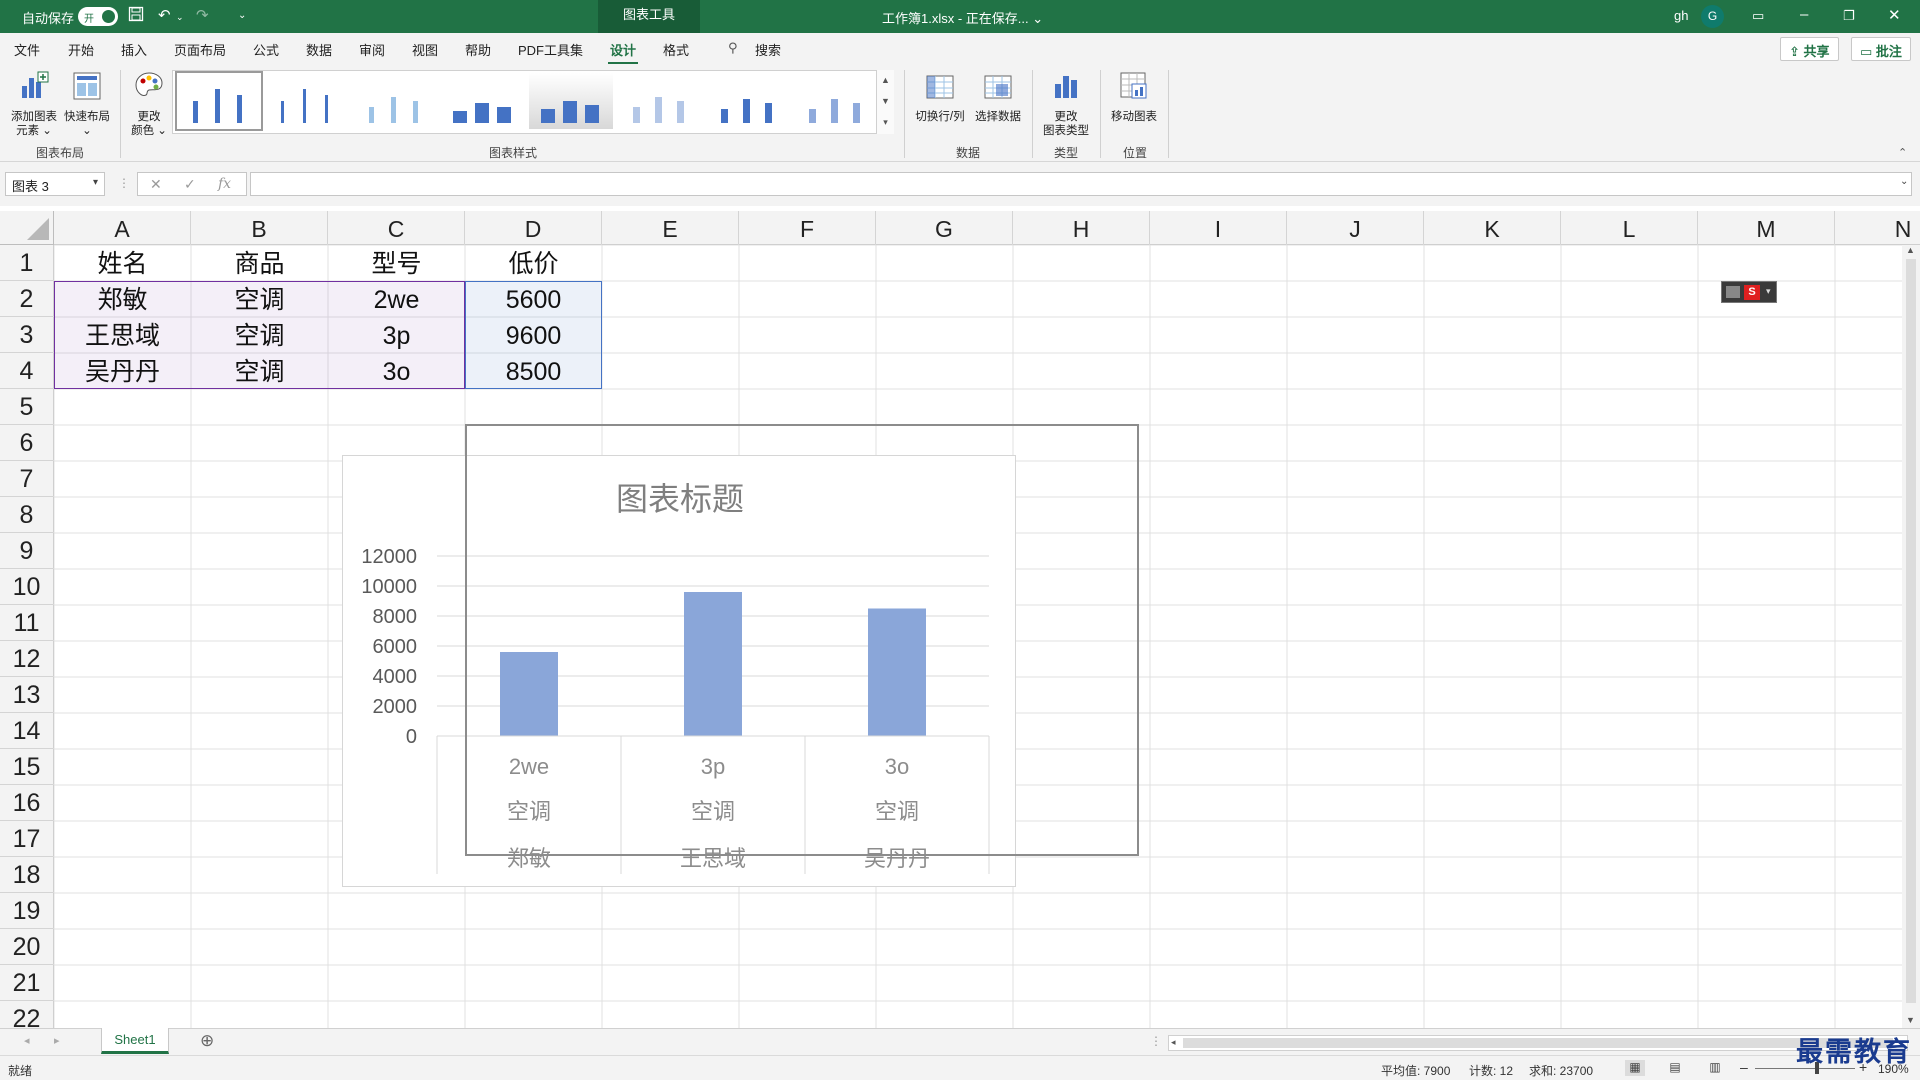 This screenshot has height=1080, width=1920. Describe the element at coordinates (768, 49) in the screenshot. I see `search-label: 搜索` at that location.